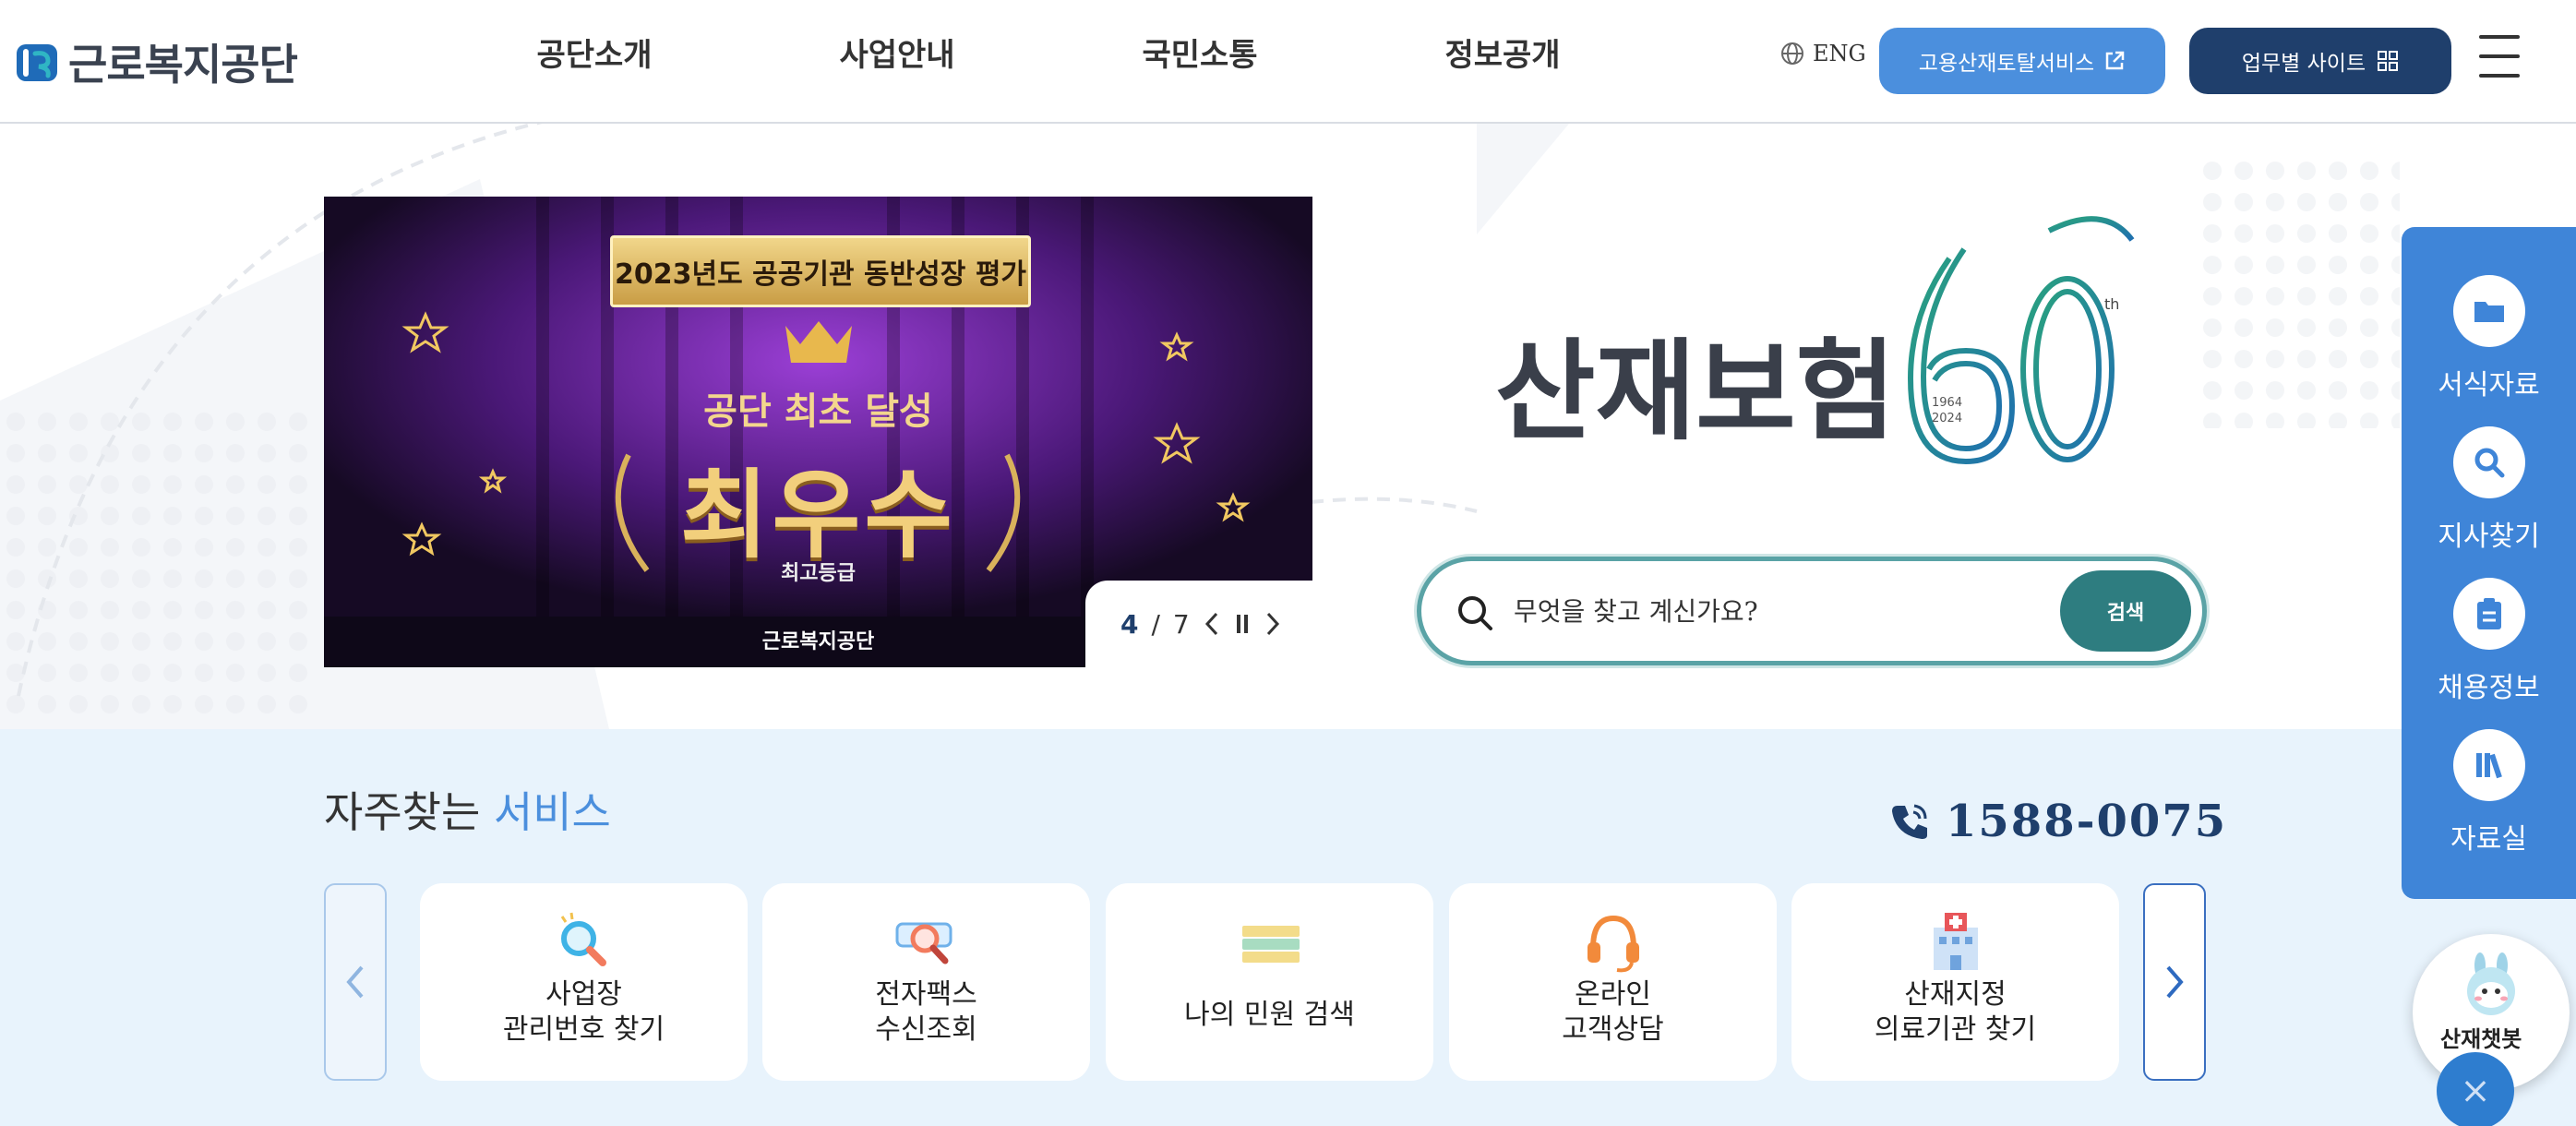 The image size is (2576, 1126). What do you see at coordinates (1947, 403) in the screenshot?
I see `anniversary-year-top: 1964` at bounding box center [1947, 403].